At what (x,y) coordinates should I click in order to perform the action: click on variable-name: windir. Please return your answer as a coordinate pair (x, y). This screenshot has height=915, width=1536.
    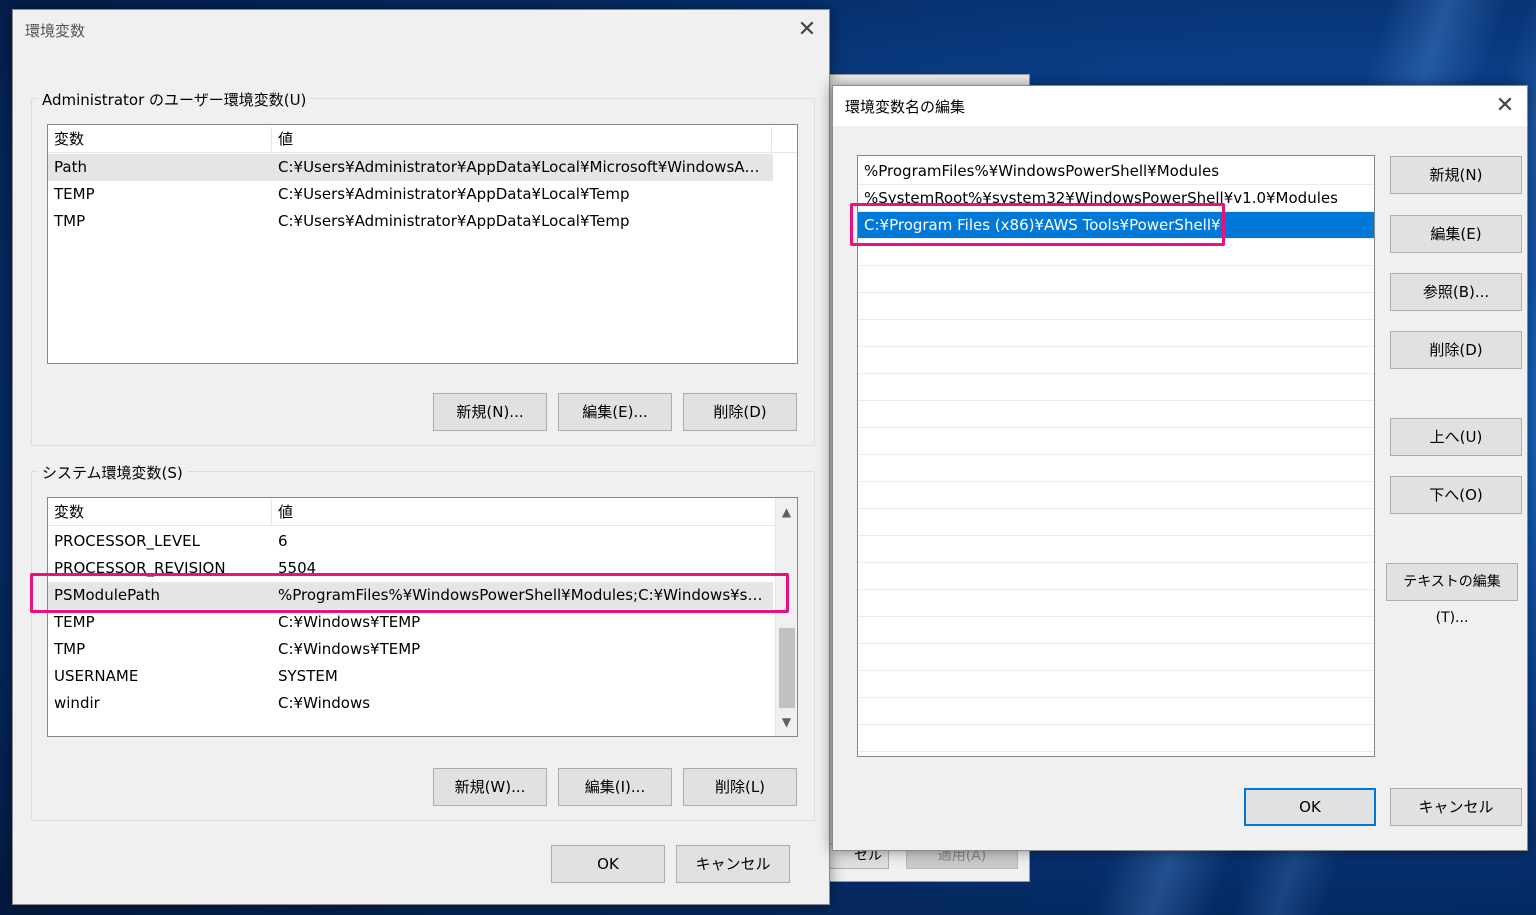
    Looking at the image, I should click on (77, 703).